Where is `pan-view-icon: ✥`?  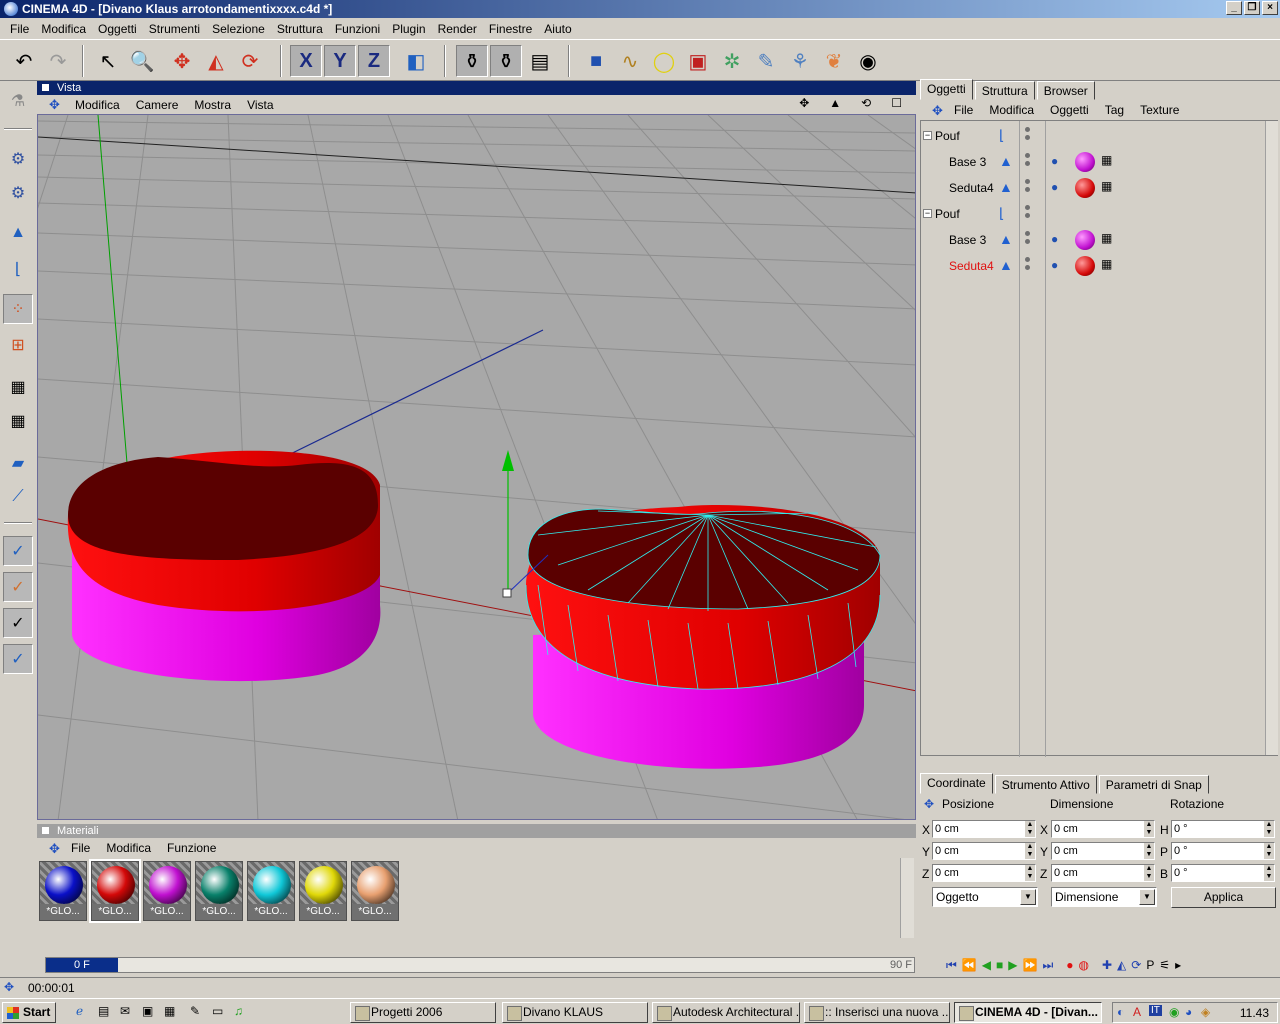
pan-view-icon: ✥ is located at coordinates (804, 103).